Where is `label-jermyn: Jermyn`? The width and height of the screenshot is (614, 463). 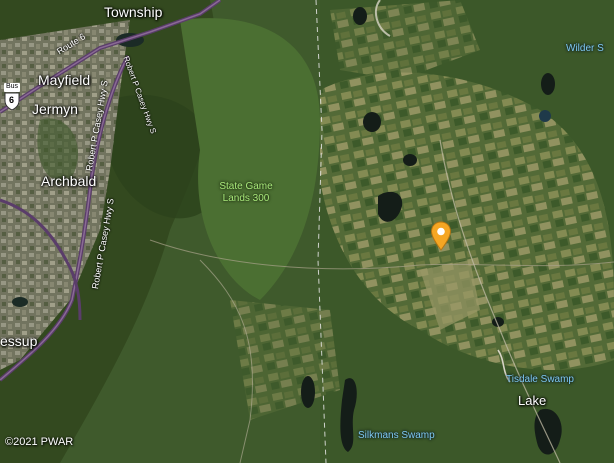 label-jermyn: Jermyn is located at coordinates (55, 109).